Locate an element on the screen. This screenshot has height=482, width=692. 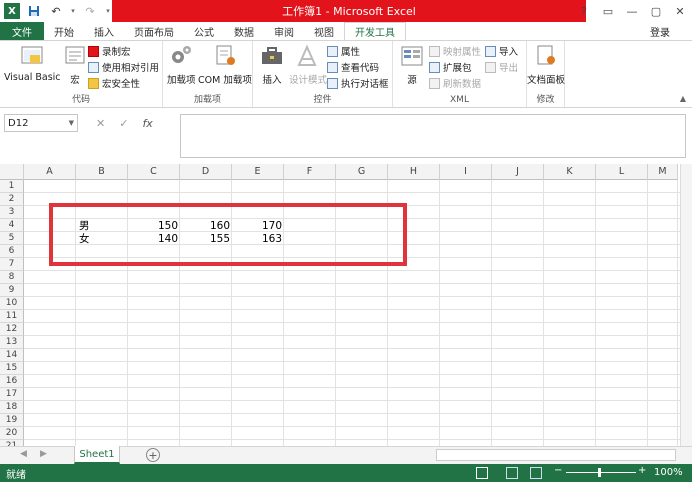
row-header-3: 3 is located at coordinates (12, 212).